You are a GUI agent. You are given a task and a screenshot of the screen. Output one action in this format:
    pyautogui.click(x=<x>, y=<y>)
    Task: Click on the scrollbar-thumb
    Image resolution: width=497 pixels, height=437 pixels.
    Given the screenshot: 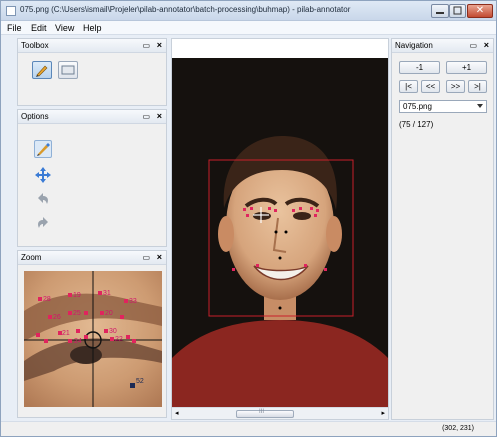 What is the action you would take?
    pyautogui.click(x=265, y=414)
    